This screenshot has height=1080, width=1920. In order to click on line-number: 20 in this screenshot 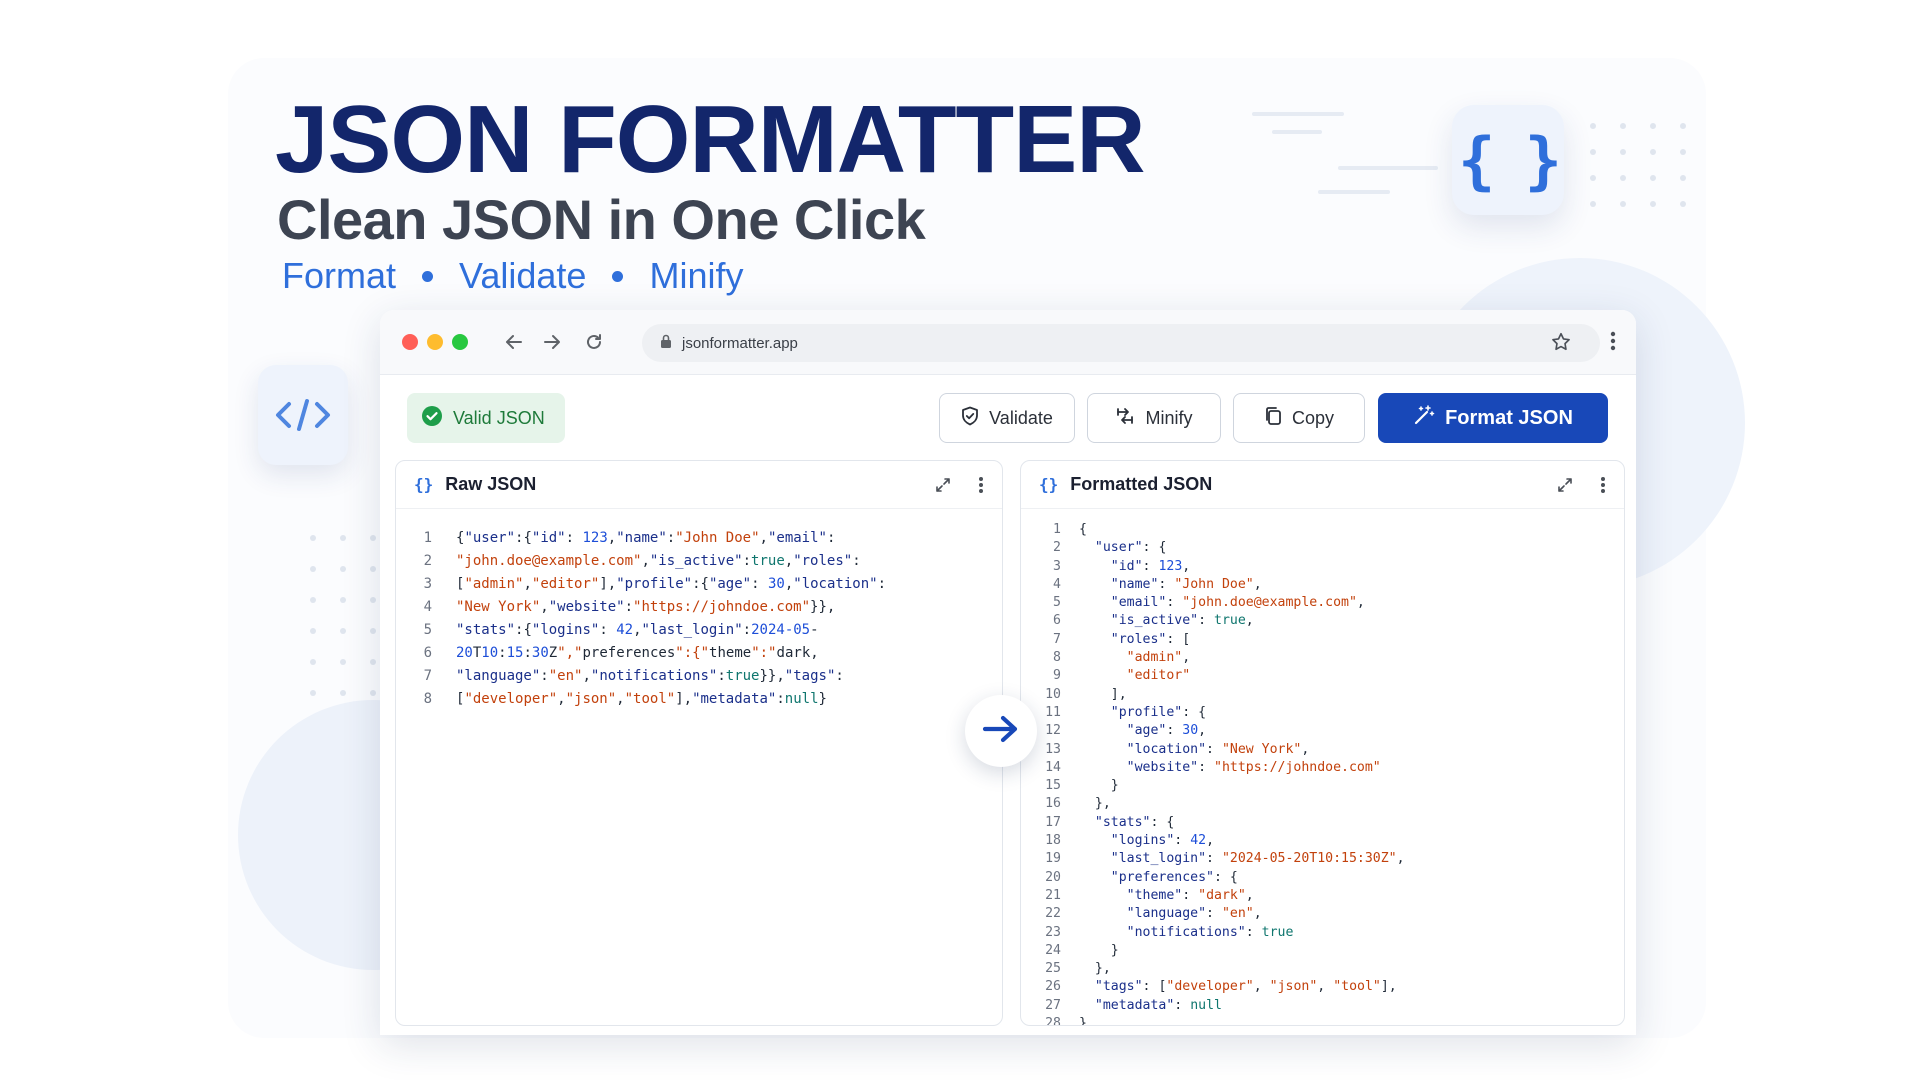, I will do `click(1053, 877)`.